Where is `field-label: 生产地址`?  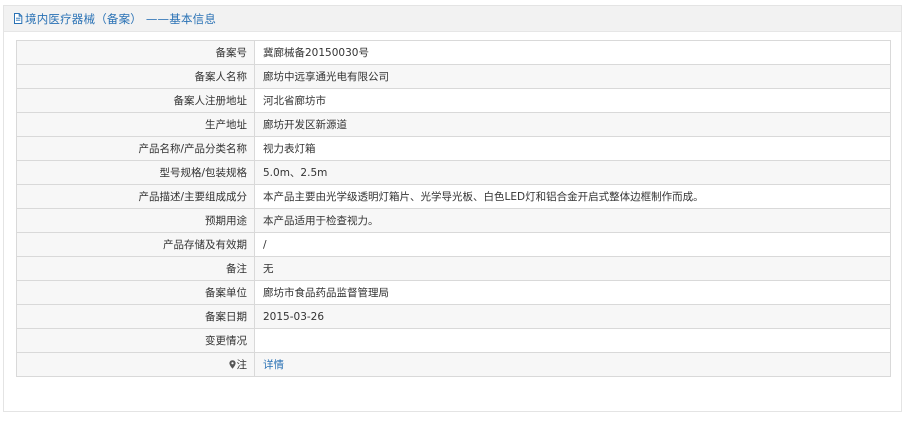
field-label: 生产地址 is located at coordinates (135, 124).